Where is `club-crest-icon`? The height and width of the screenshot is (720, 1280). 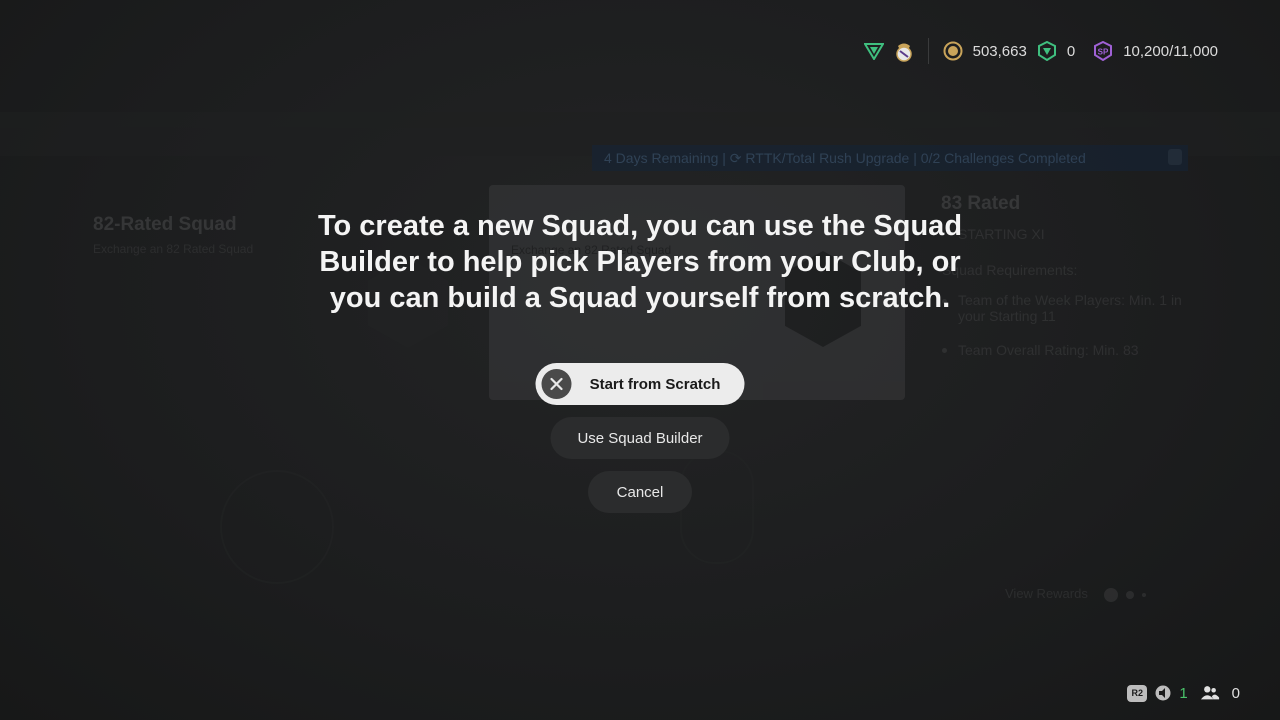 club-crest-icon is located at coordinates (904, 51).